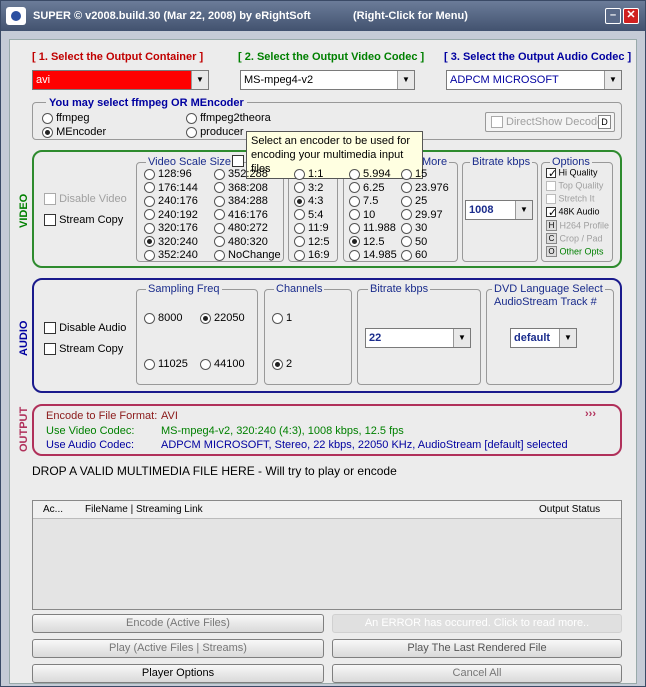 The image size is (646, 687). What do you see at coordinates (414, 201) in the screenshot?
I see `fps-option-25: 25` at bounding box center [414, 201].